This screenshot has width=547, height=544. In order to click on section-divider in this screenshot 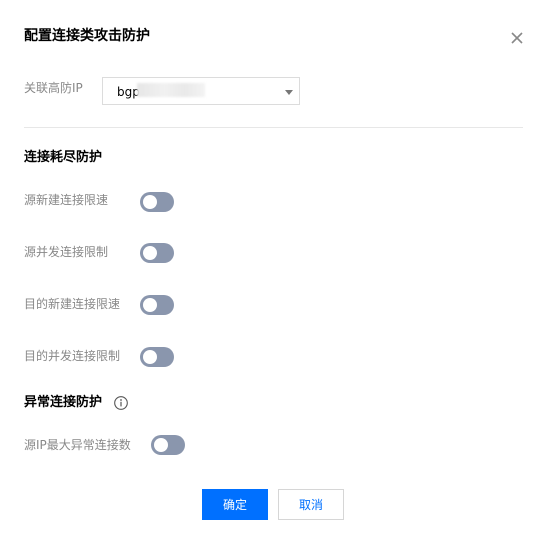, I will do `click(273, 127)`.